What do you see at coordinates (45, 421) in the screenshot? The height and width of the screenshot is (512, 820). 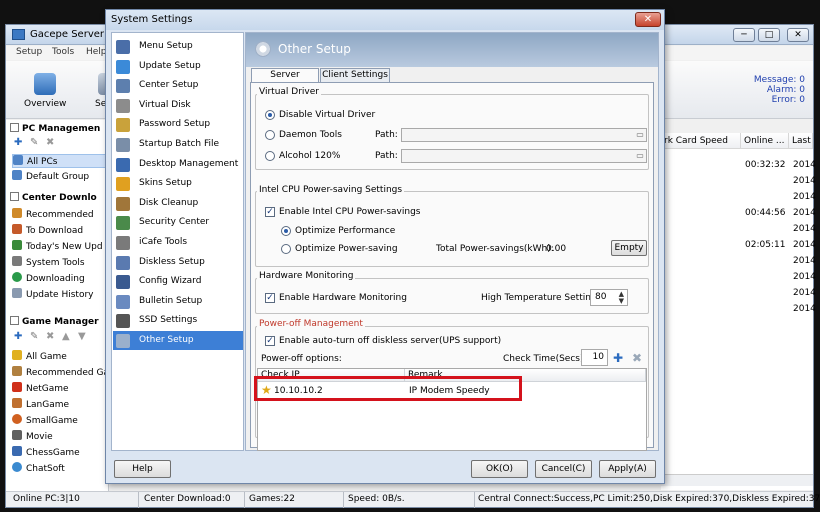 I see `game-smallgame: SmallGame` at bounding box center [45, 421].